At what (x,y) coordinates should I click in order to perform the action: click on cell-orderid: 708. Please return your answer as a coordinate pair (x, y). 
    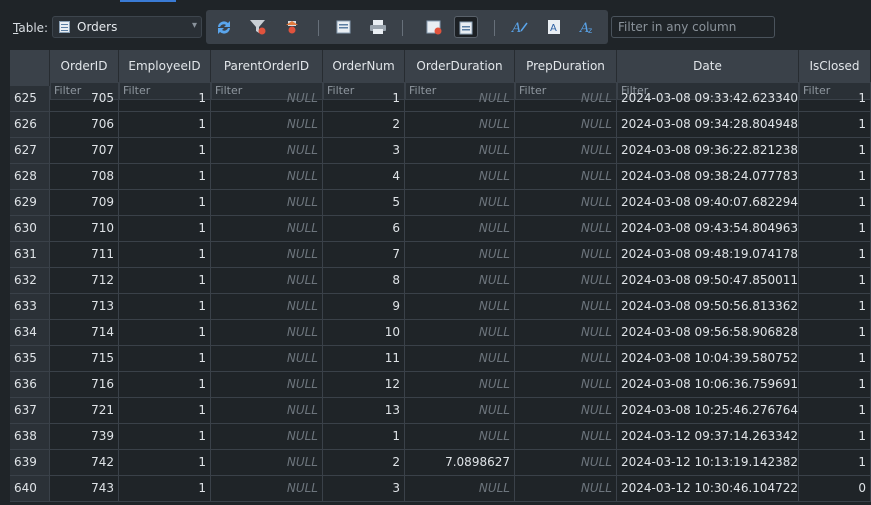
    Looking at the image, I should click on (84, 176).